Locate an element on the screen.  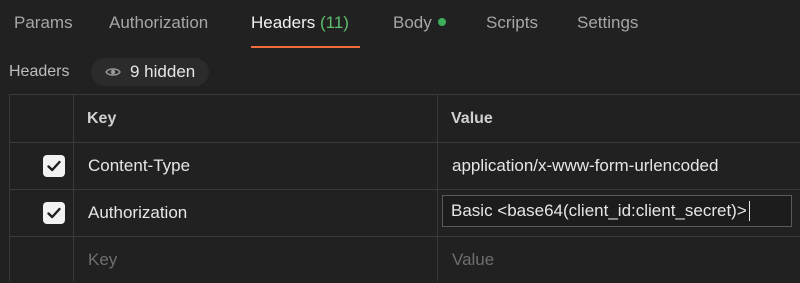
active-tab-underline is located at coordinates (305, 47).